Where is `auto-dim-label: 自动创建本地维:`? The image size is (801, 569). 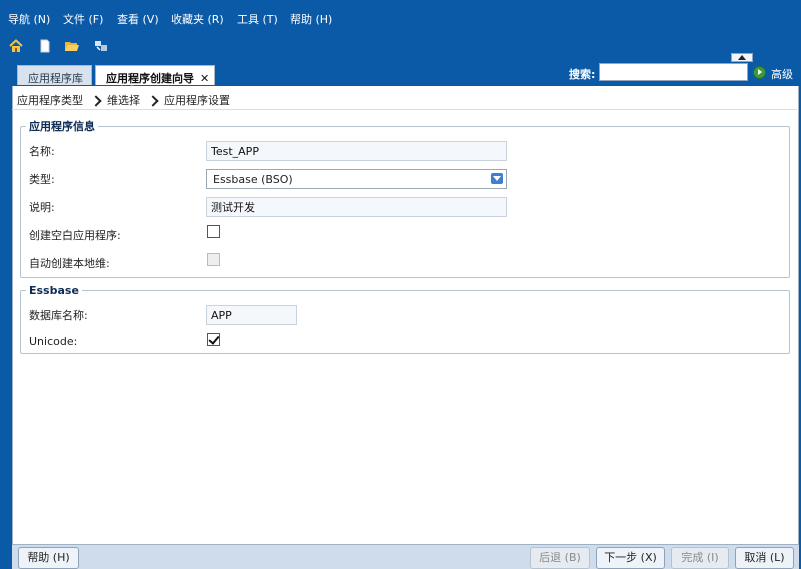 auto-dim-label: 自动创建本地维: is located at coordinates (69, 263).